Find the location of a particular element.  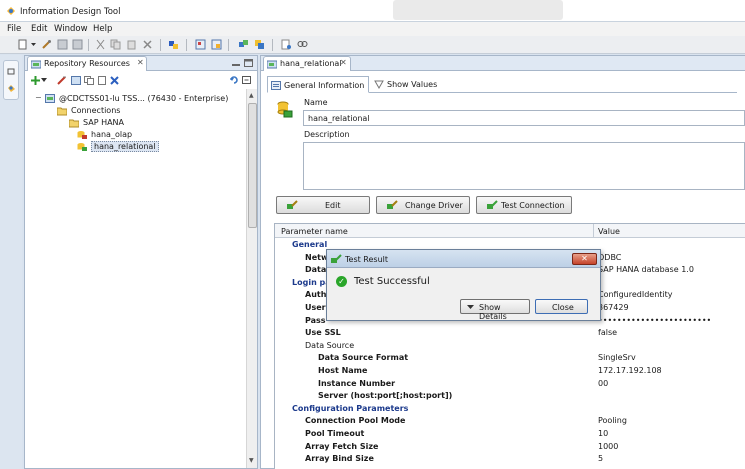

tree-item-label: hana_relational is located at coordinates (125, 146).